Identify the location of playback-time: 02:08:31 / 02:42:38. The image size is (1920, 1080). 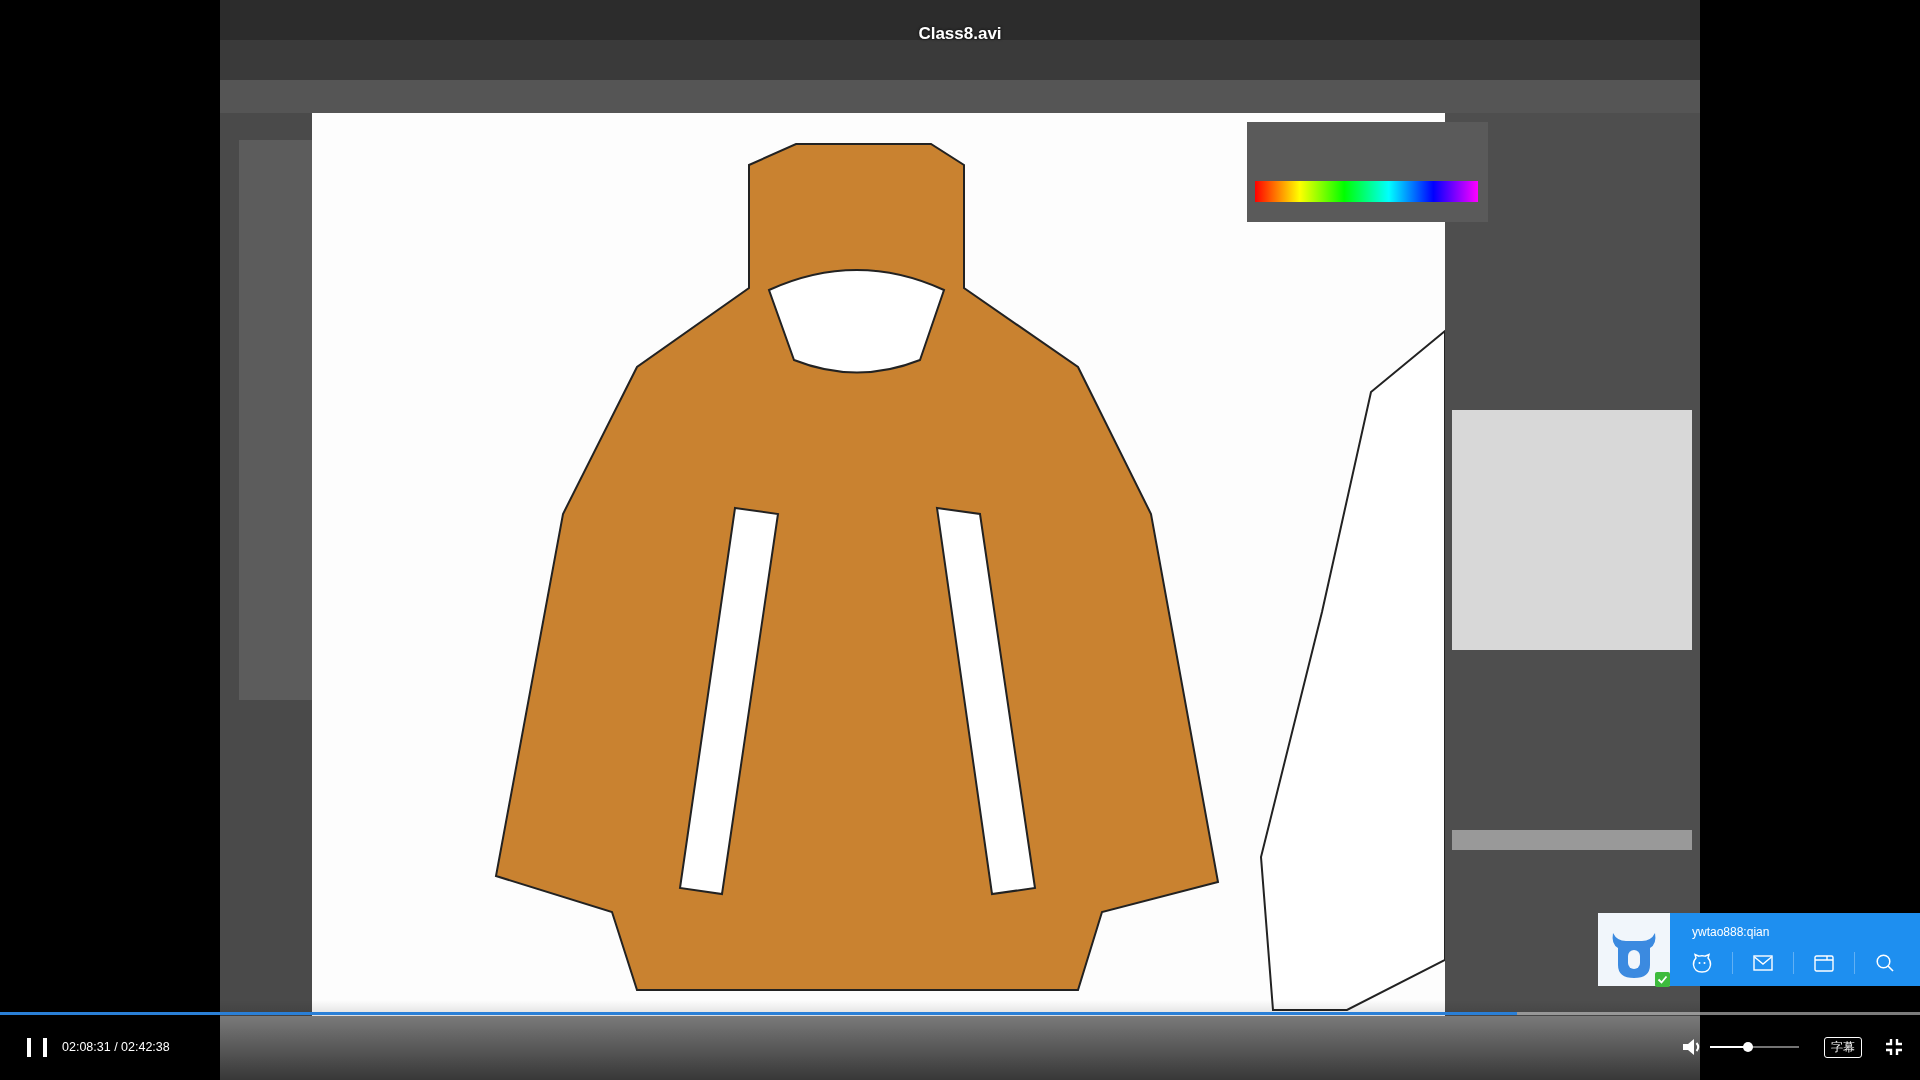
(116, 1047).